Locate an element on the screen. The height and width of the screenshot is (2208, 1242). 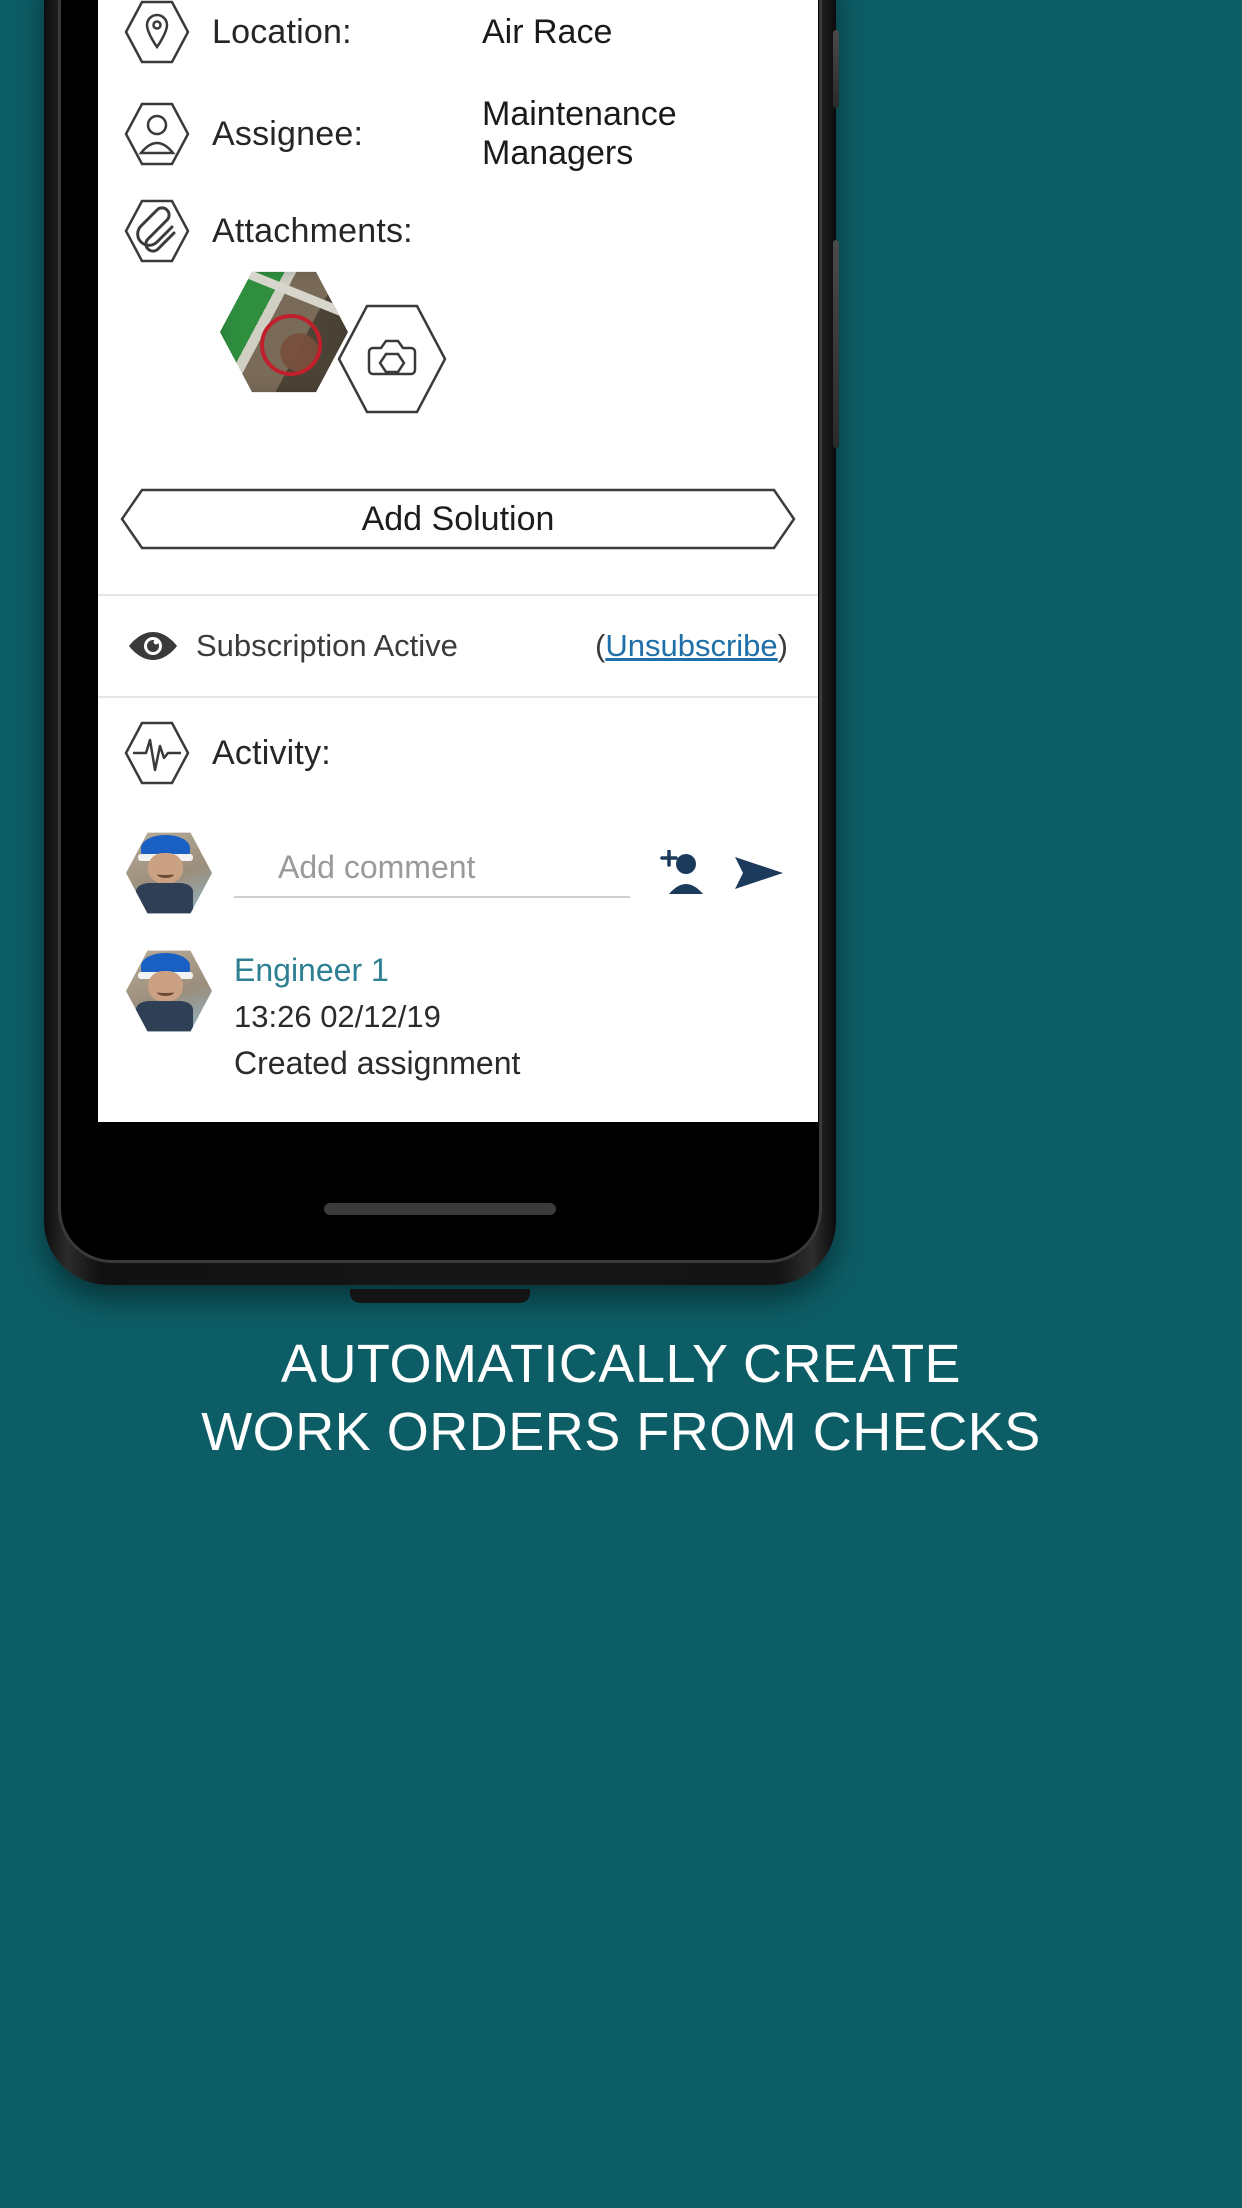
paren-close: ) is located at coordinates (782, 645).